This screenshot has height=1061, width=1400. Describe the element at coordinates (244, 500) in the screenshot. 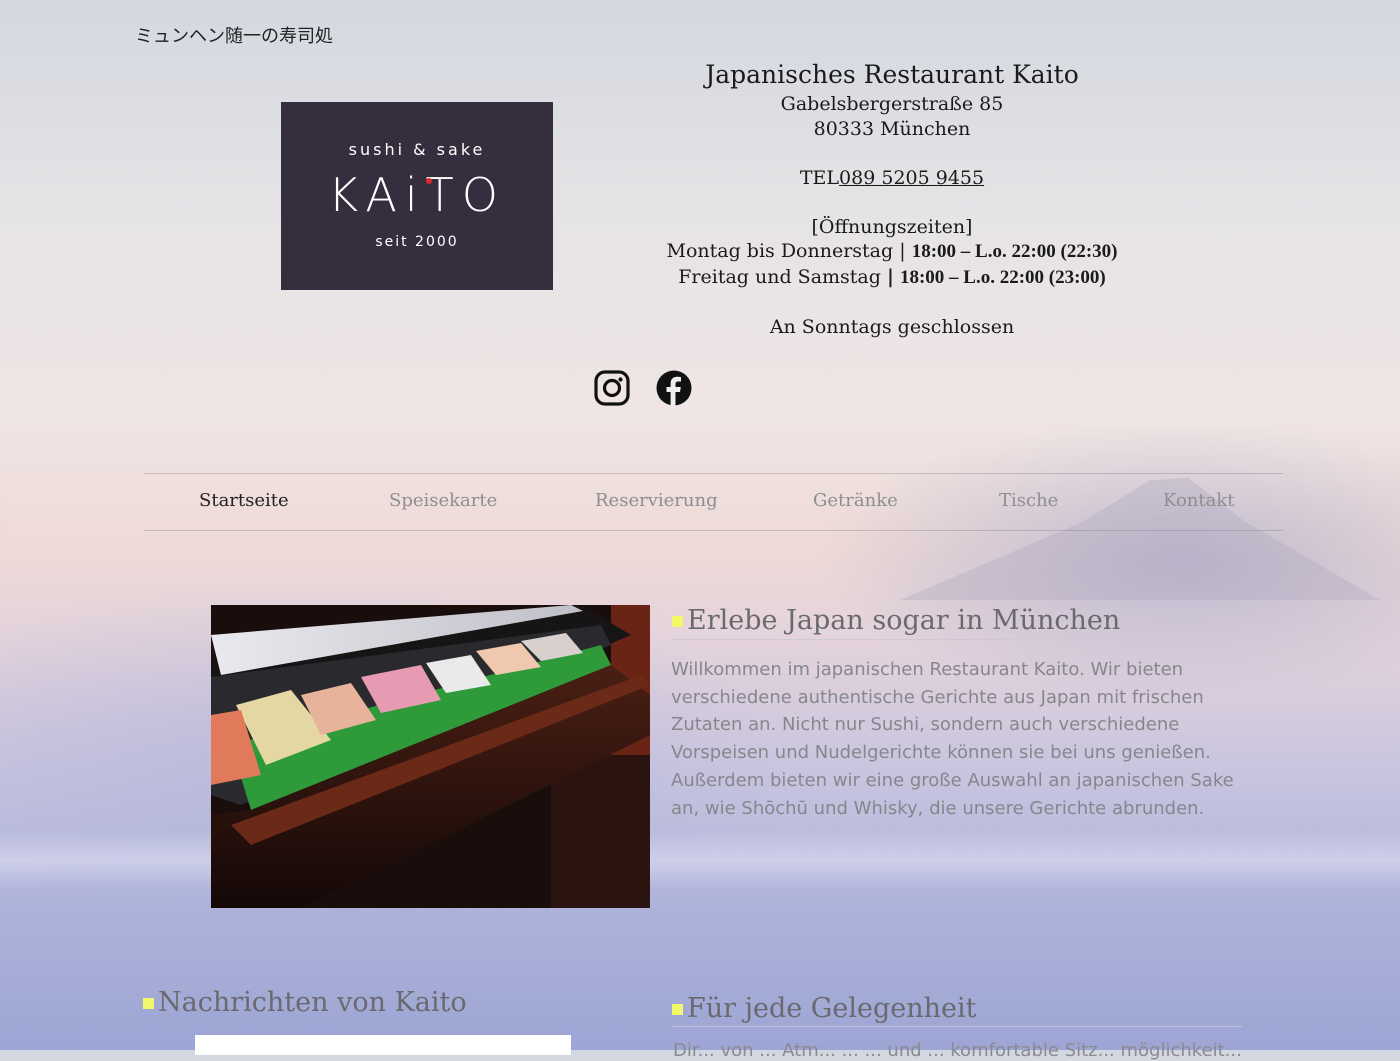

I see `nav-item-startseite: Startseite` at that location.